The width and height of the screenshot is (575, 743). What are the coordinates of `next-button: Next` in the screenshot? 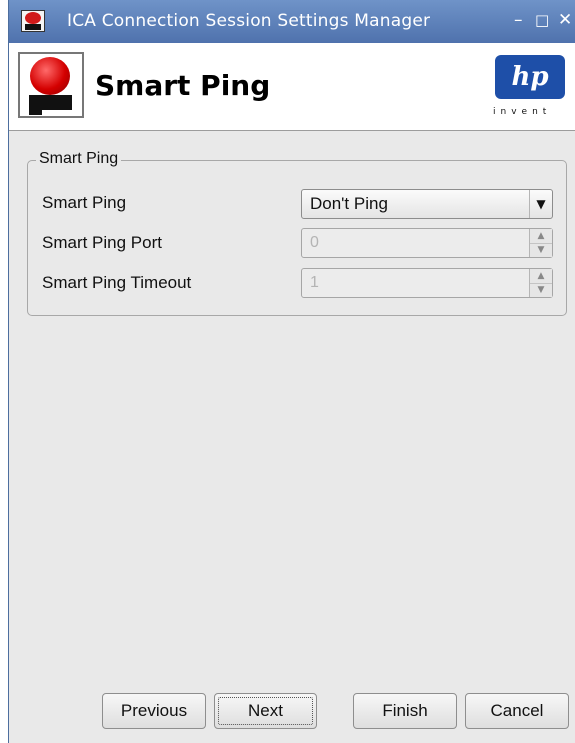 It's located at (265, 711).